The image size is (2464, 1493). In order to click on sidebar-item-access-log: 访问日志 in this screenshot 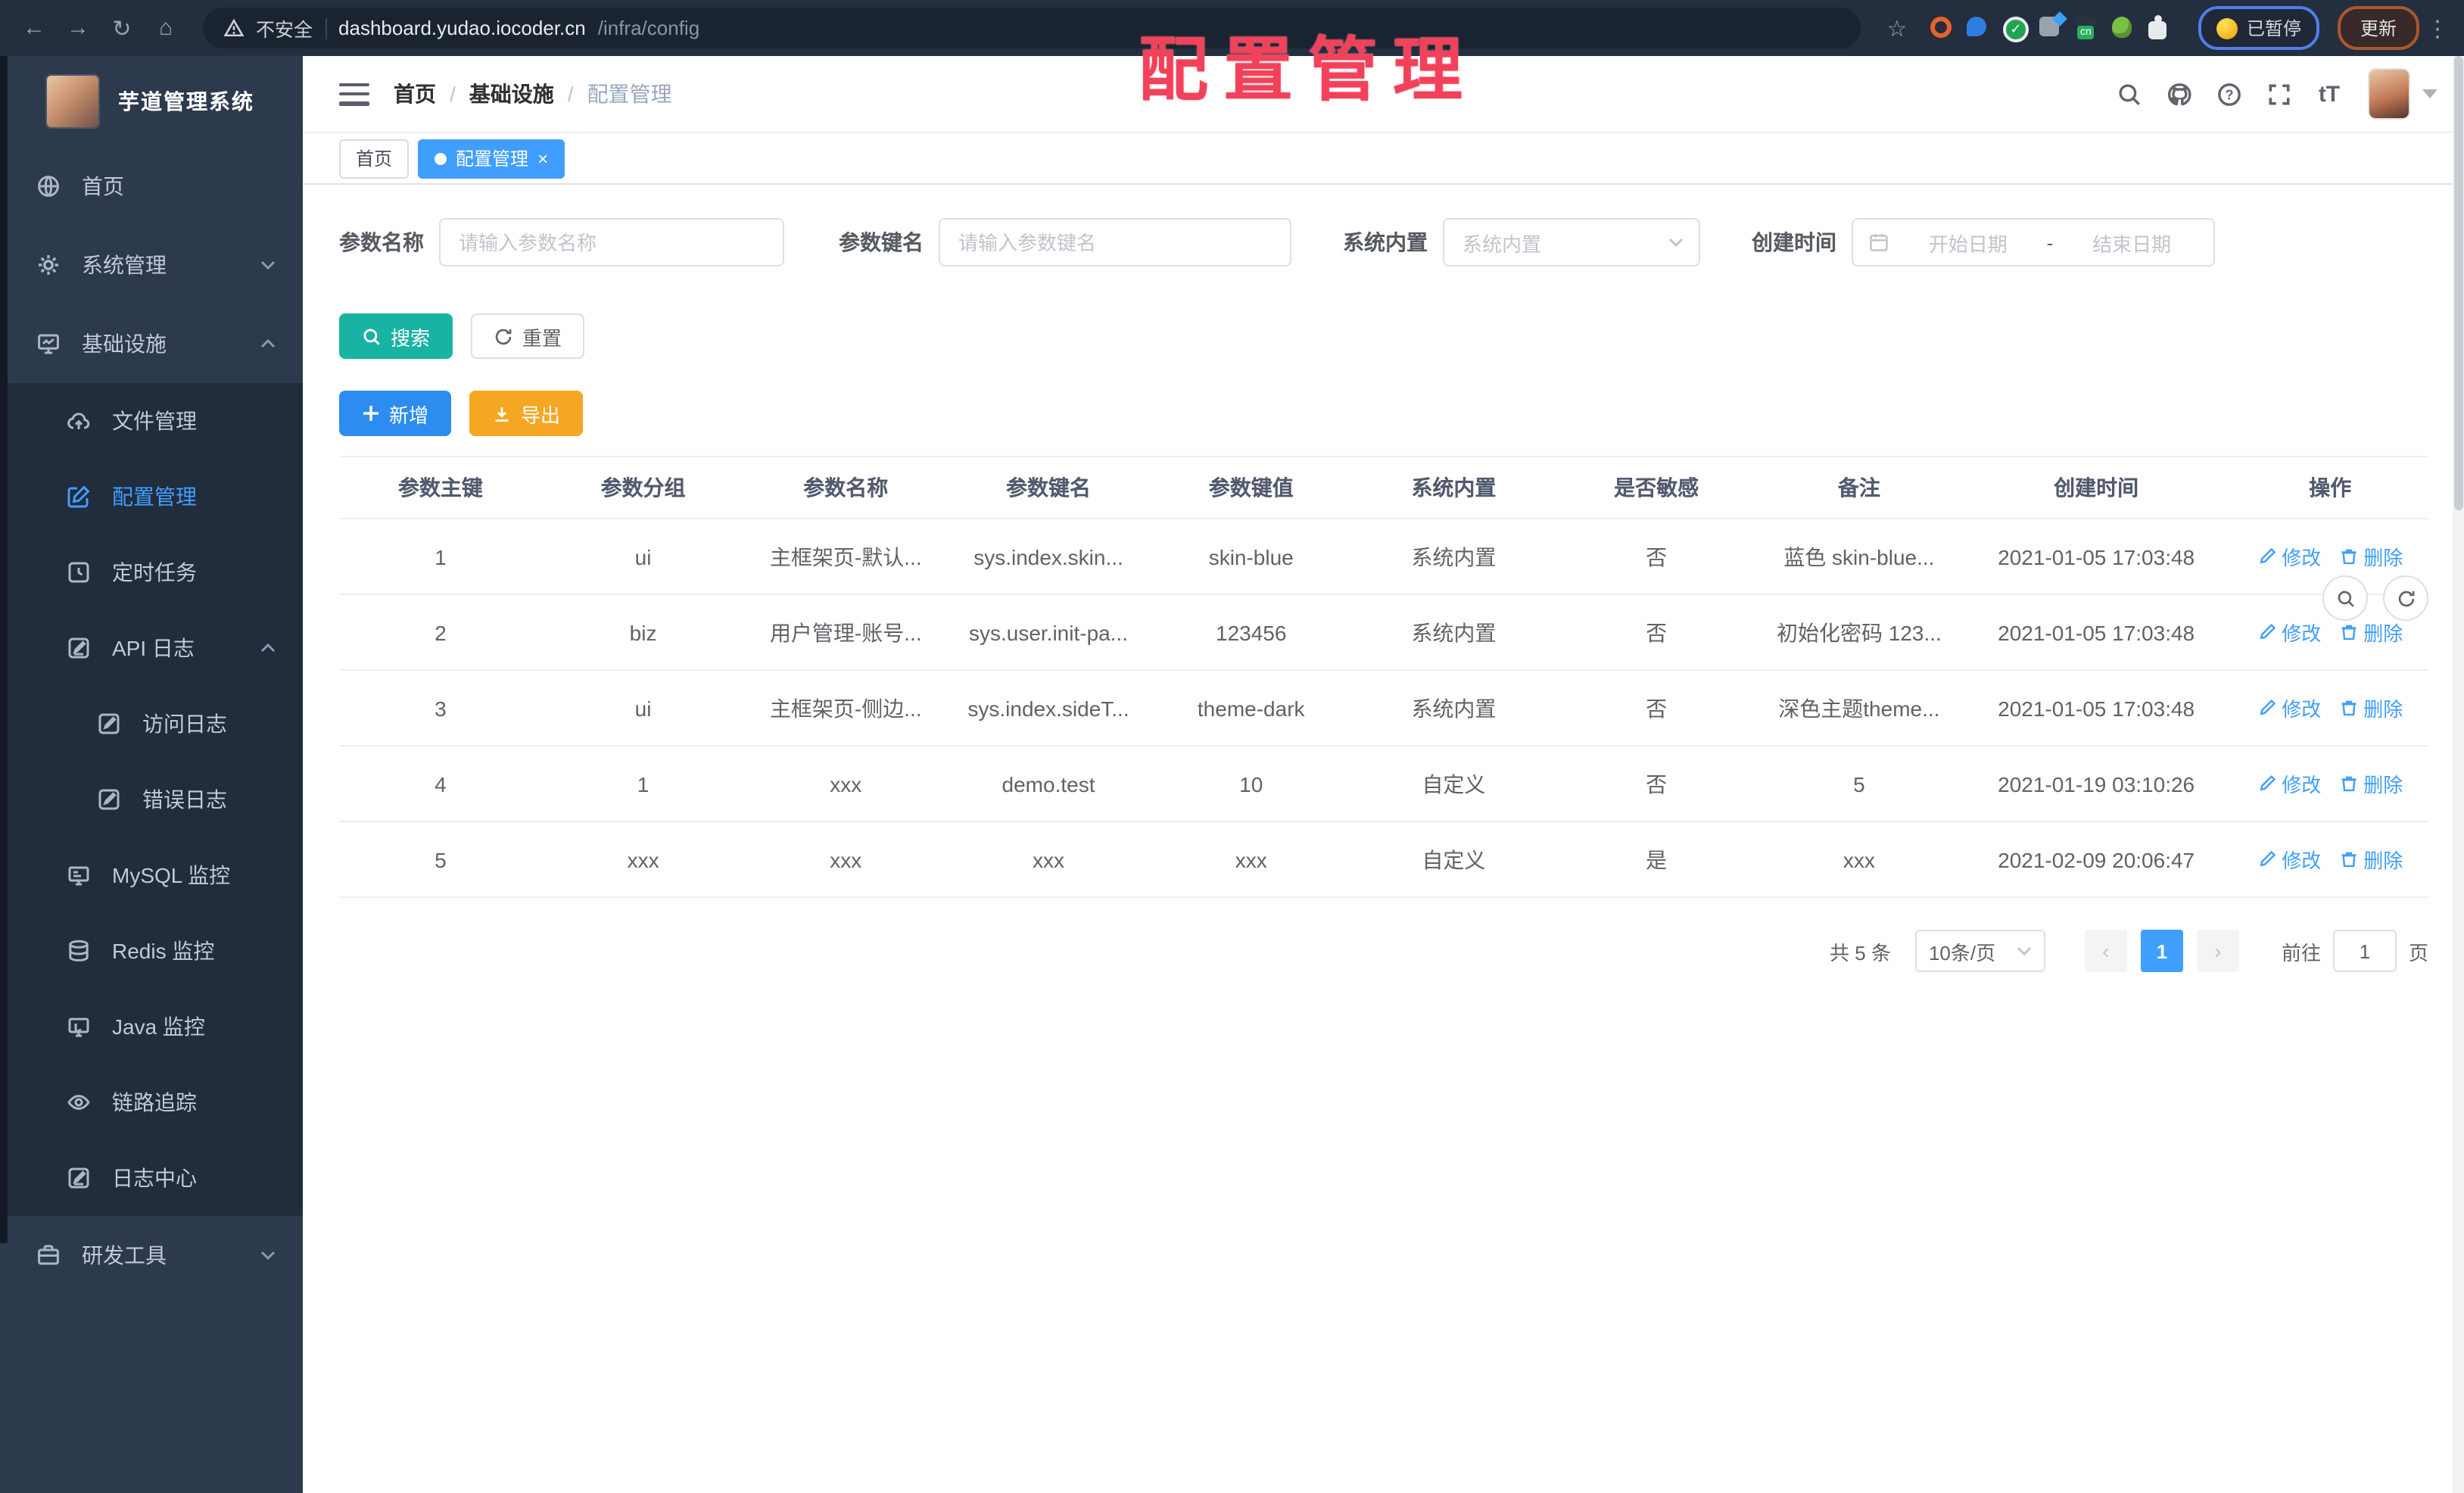, I will do `click(151, 724)`.